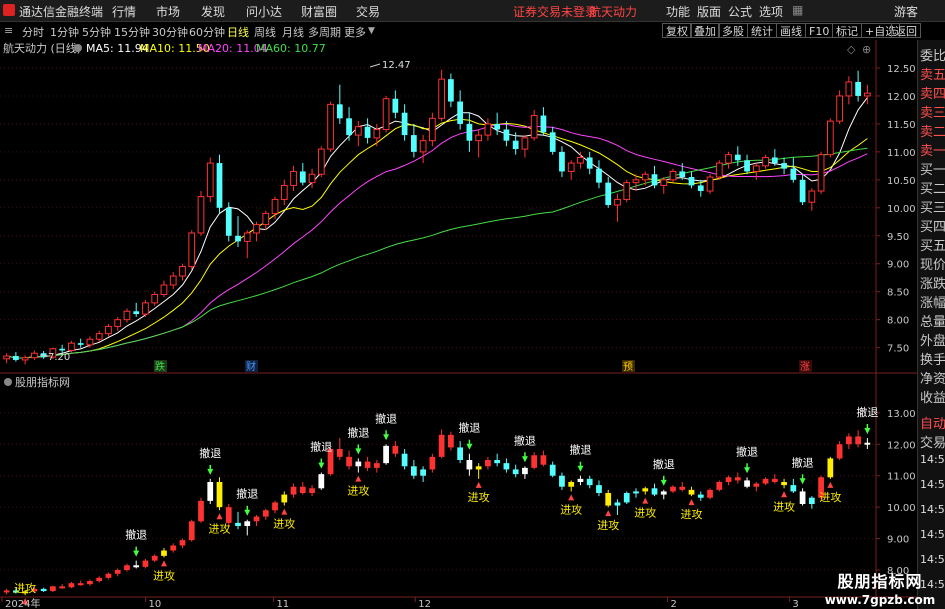  I want to click on quote-field-22: 14:56, so click(932, 484).